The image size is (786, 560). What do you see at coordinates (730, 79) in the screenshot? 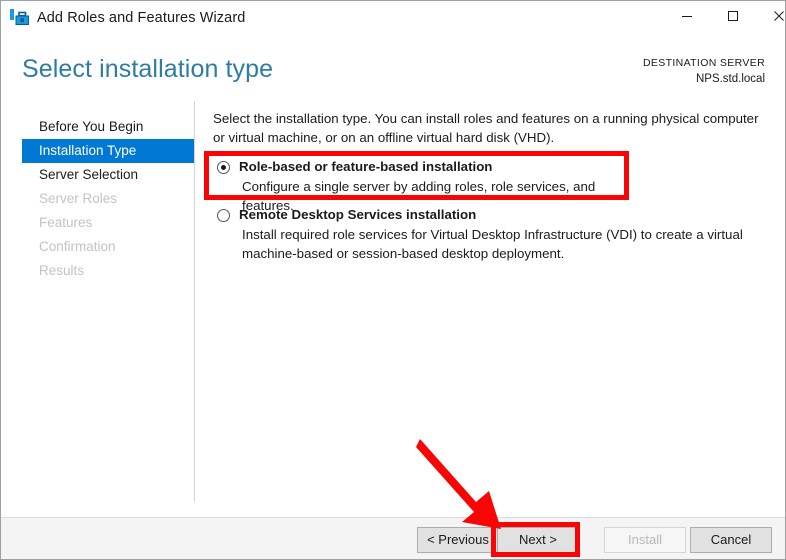
I see `destination-server-value: NPS.std.local` at bounding box center [730, 79].